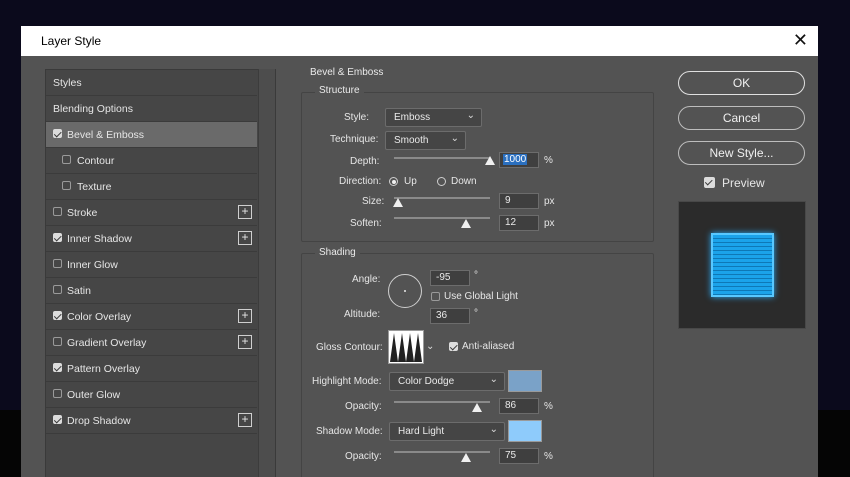 The height and width of the screenshot is (477, 850). I want to click on size-label: Size:, so click(373, 201).